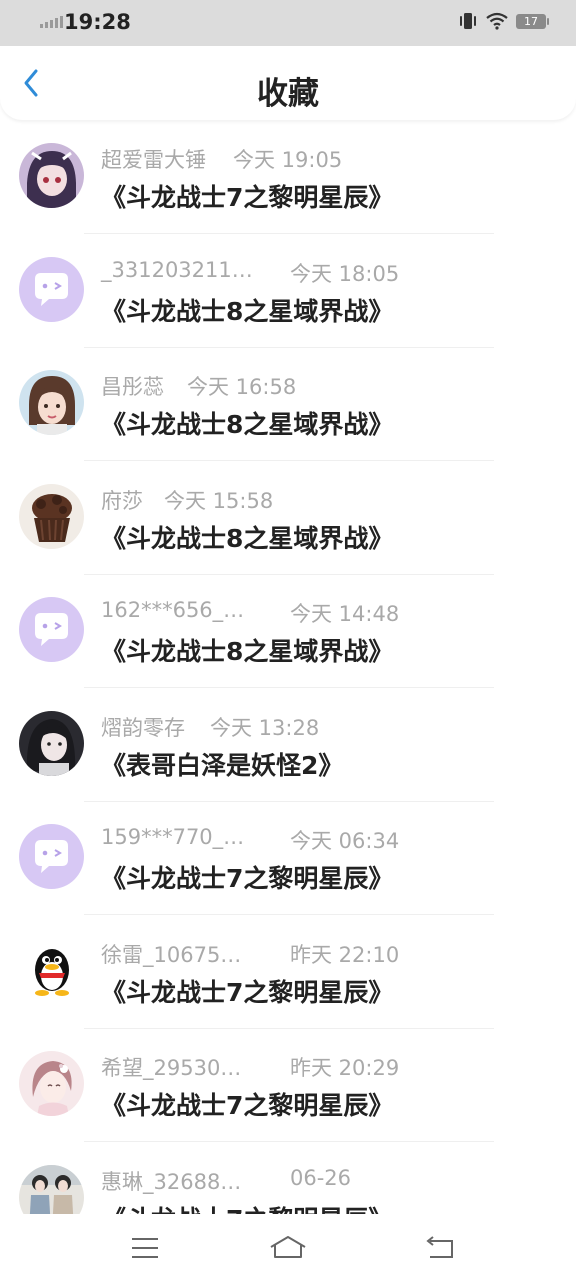 The image size is (576, 1280). I want to click on status-bar: 19:28 17, so click(288, 23).